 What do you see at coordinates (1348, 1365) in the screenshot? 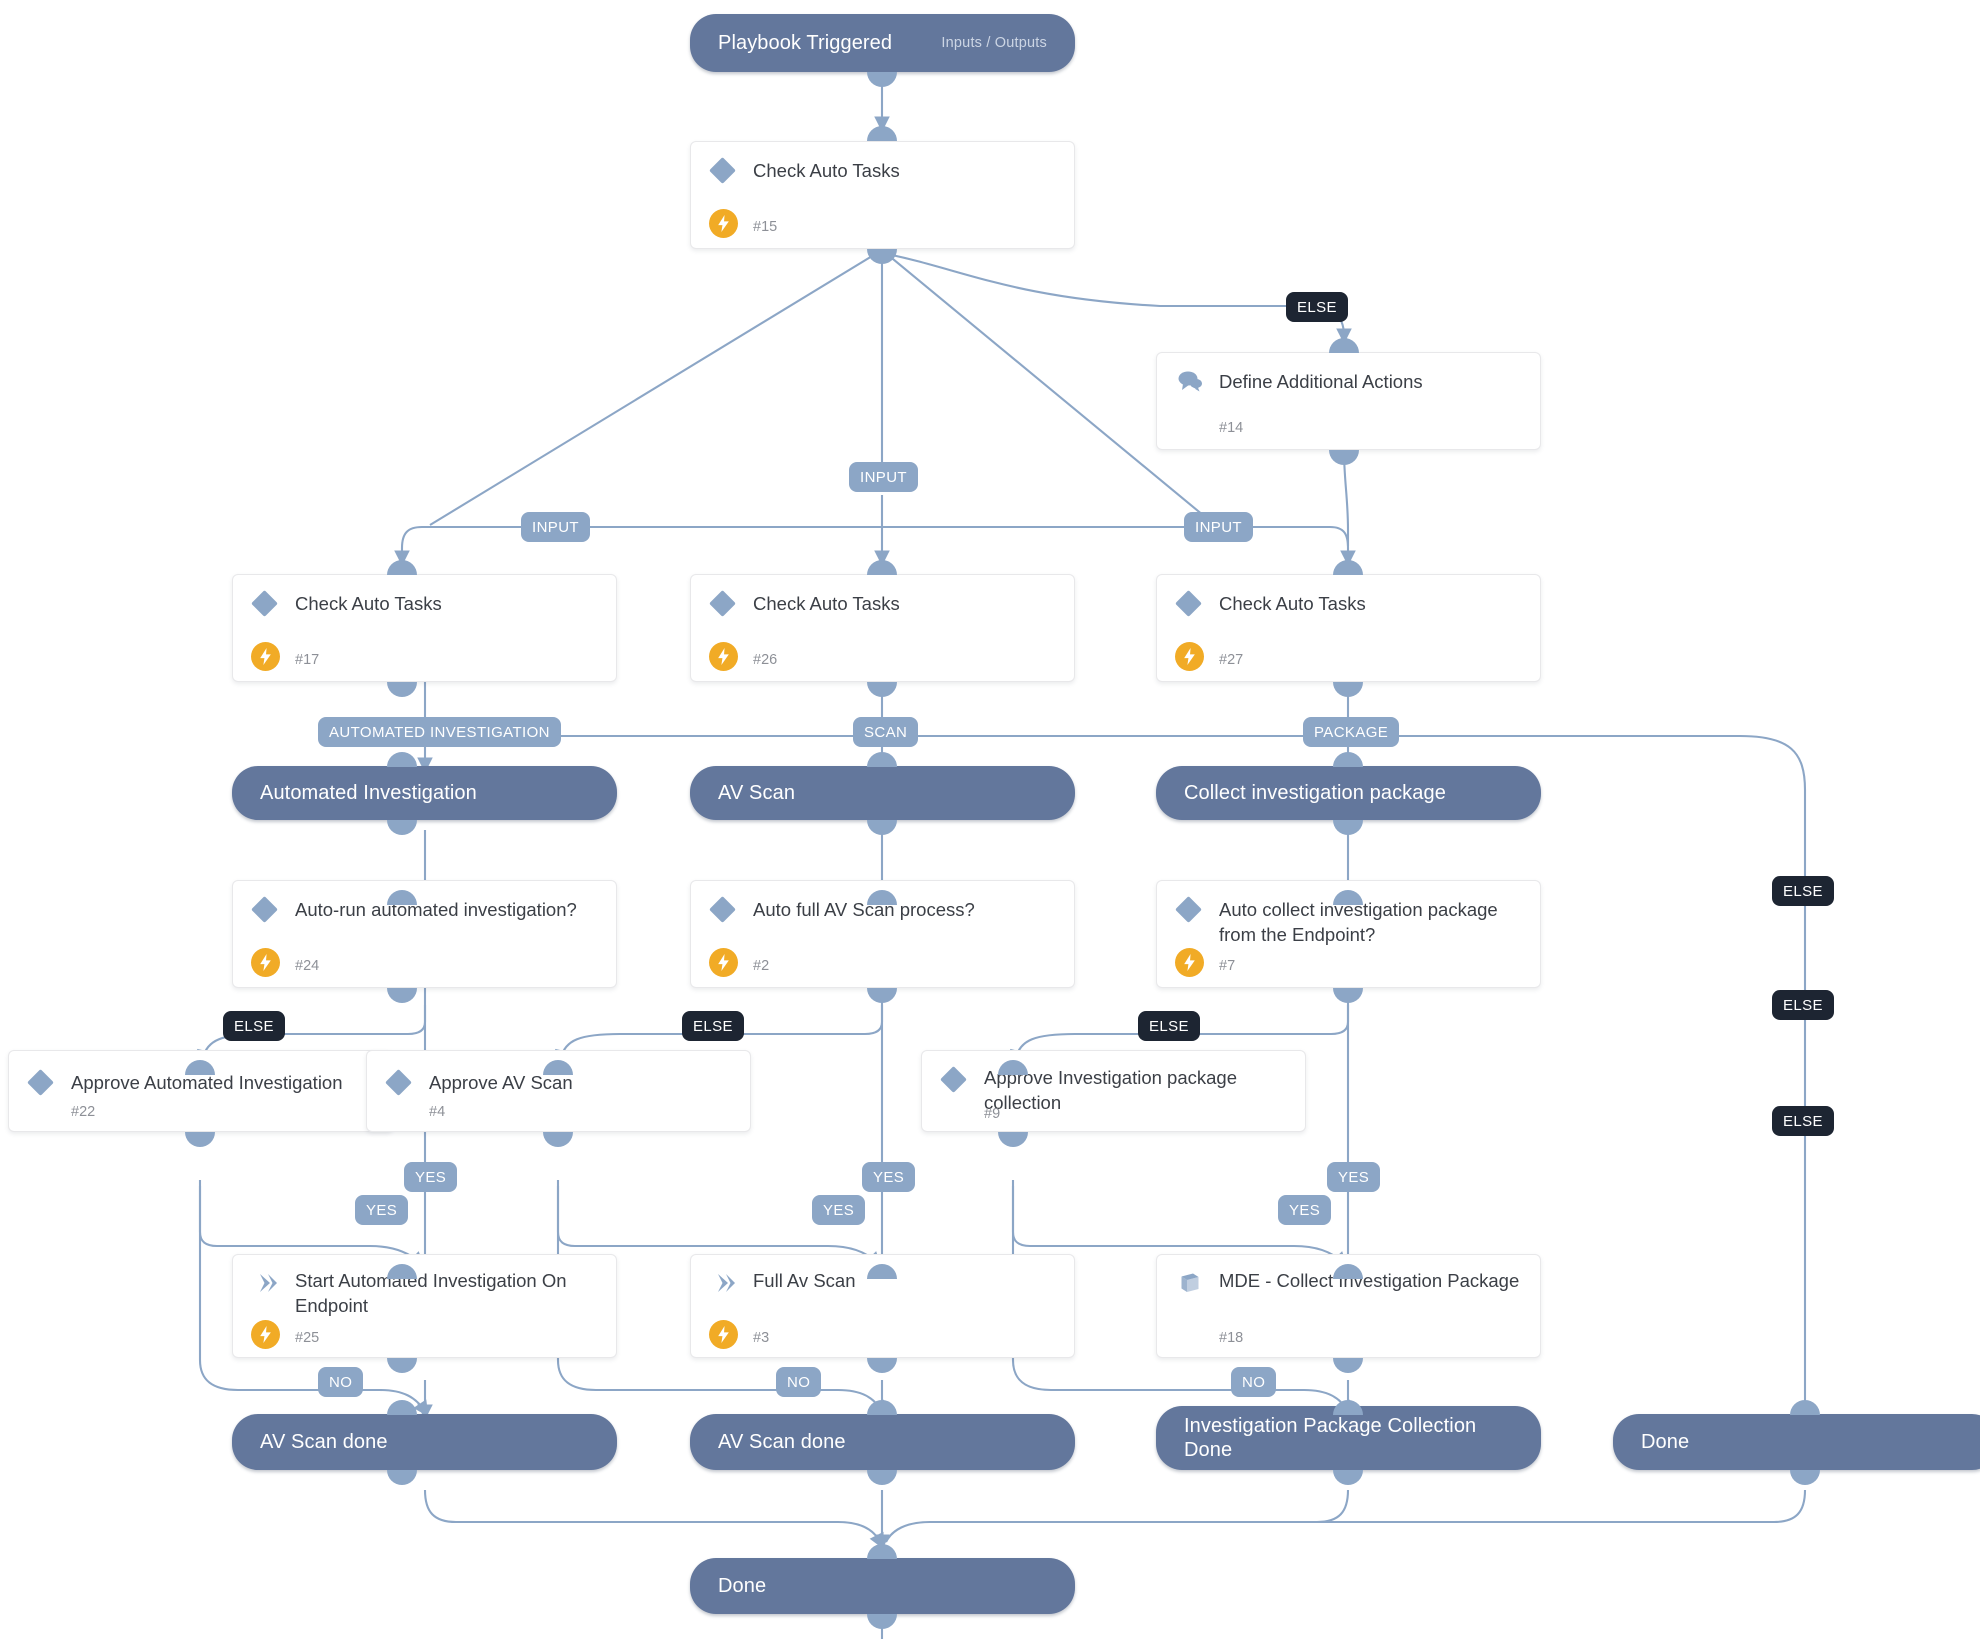
I see `port-out-act18` at bounding box center [1348, 1365].